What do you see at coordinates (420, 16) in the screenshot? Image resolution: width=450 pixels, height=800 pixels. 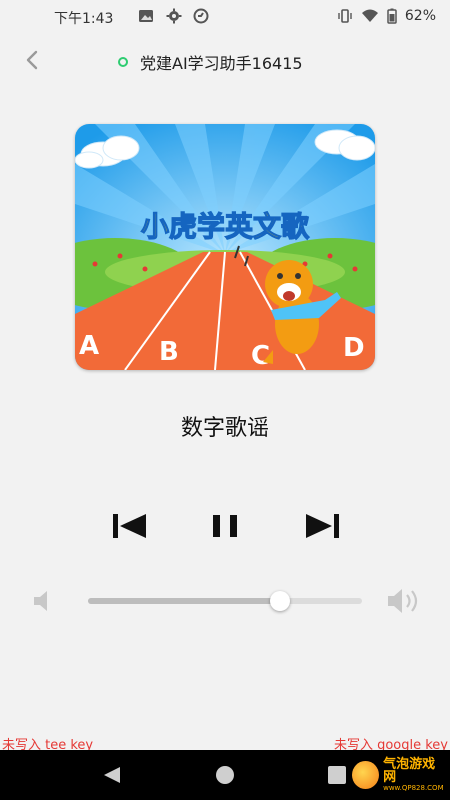 I see `battery-percent: 62%` at bounding box center [420, 16].